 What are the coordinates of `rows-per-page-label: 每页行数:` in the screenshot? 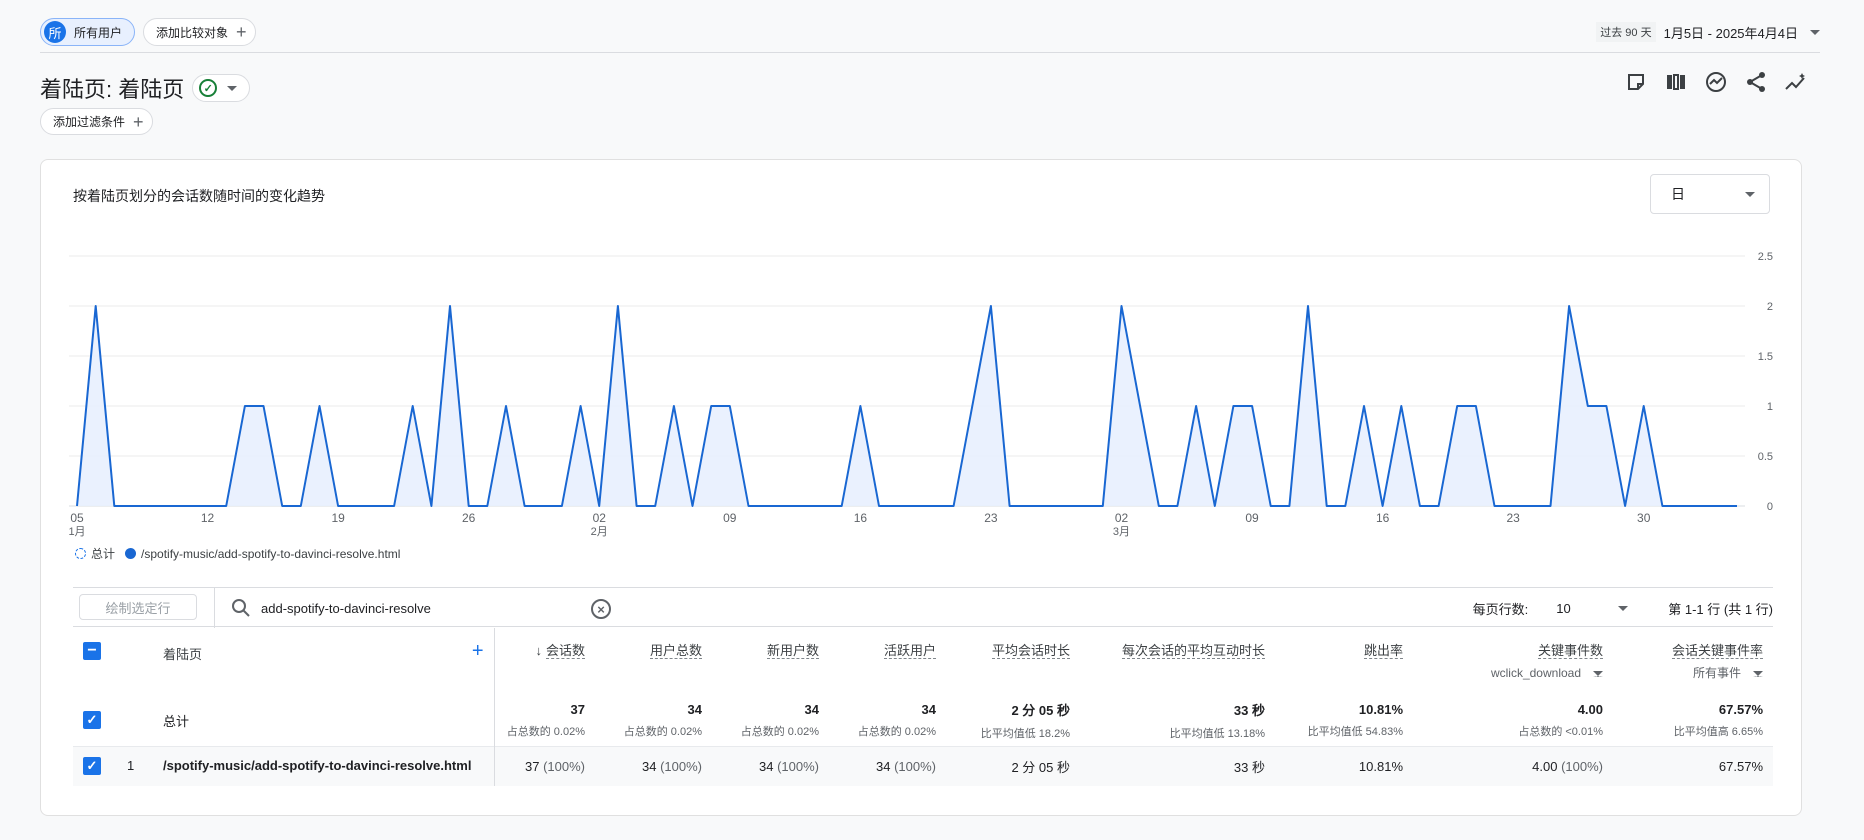 It's located at (1500, 609).